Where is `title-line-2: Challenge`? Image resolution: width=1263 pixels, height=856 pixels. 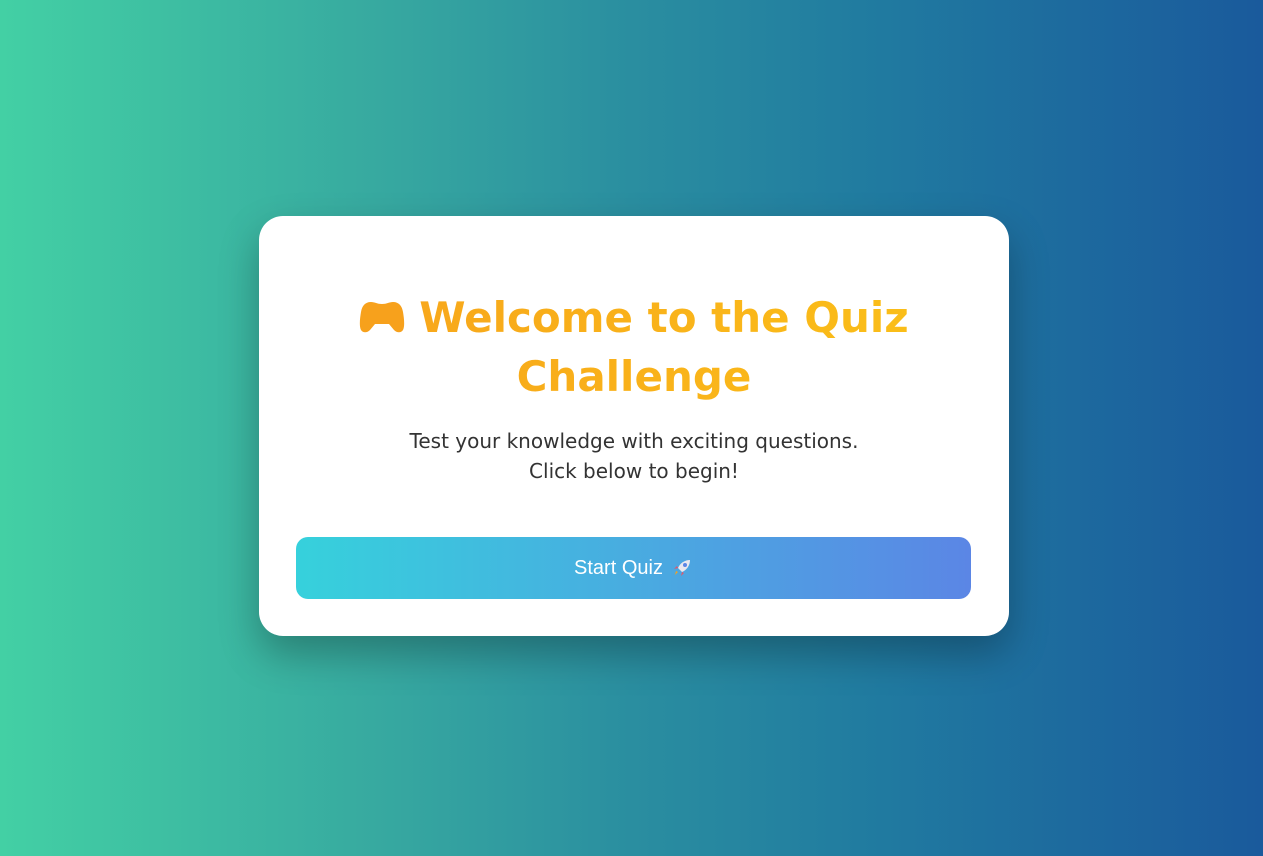
title-line-2: Challenge is located at coordinates (634, 376).